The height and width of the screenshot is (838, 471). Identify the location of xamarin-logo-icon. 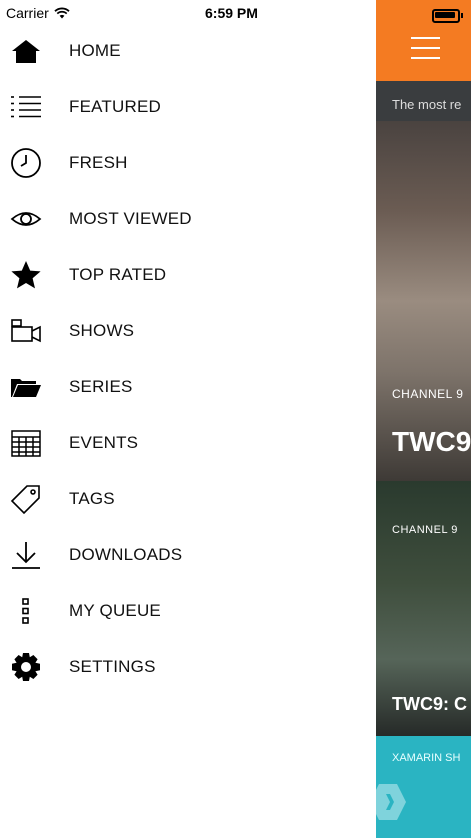
(391, 802).